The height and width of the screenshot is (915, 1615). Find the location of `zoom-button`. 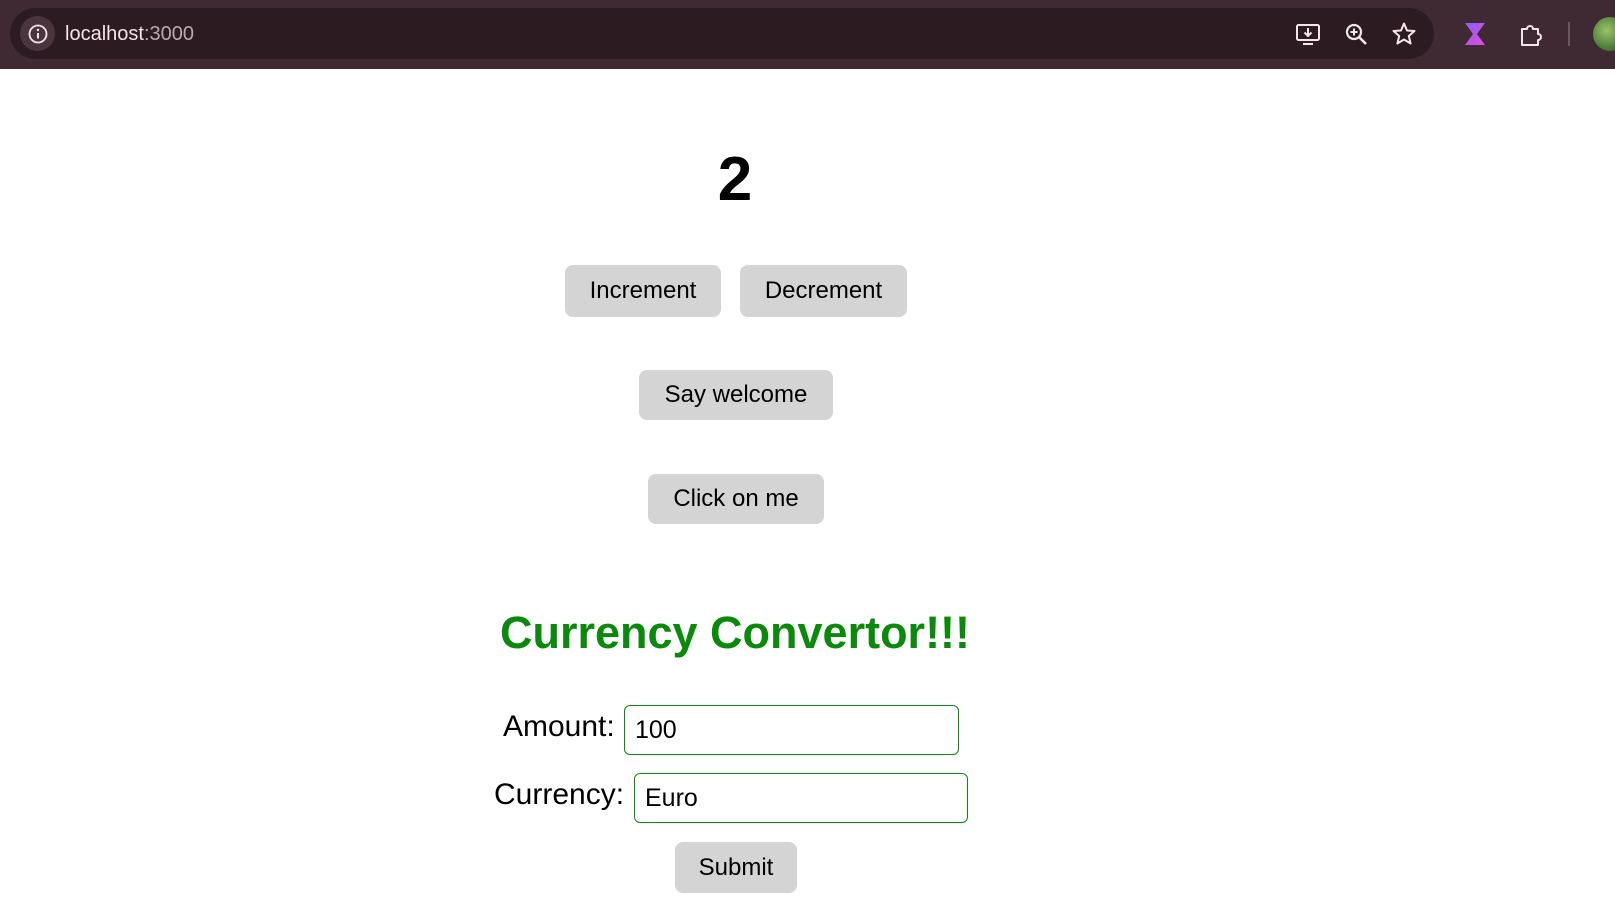

zoom-button is located at coordinates (1356, 34).